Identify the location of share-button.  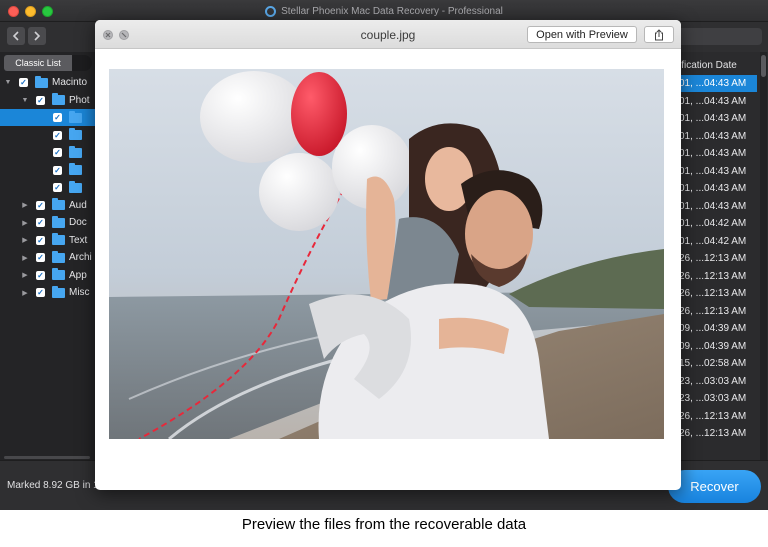
(659, 34).